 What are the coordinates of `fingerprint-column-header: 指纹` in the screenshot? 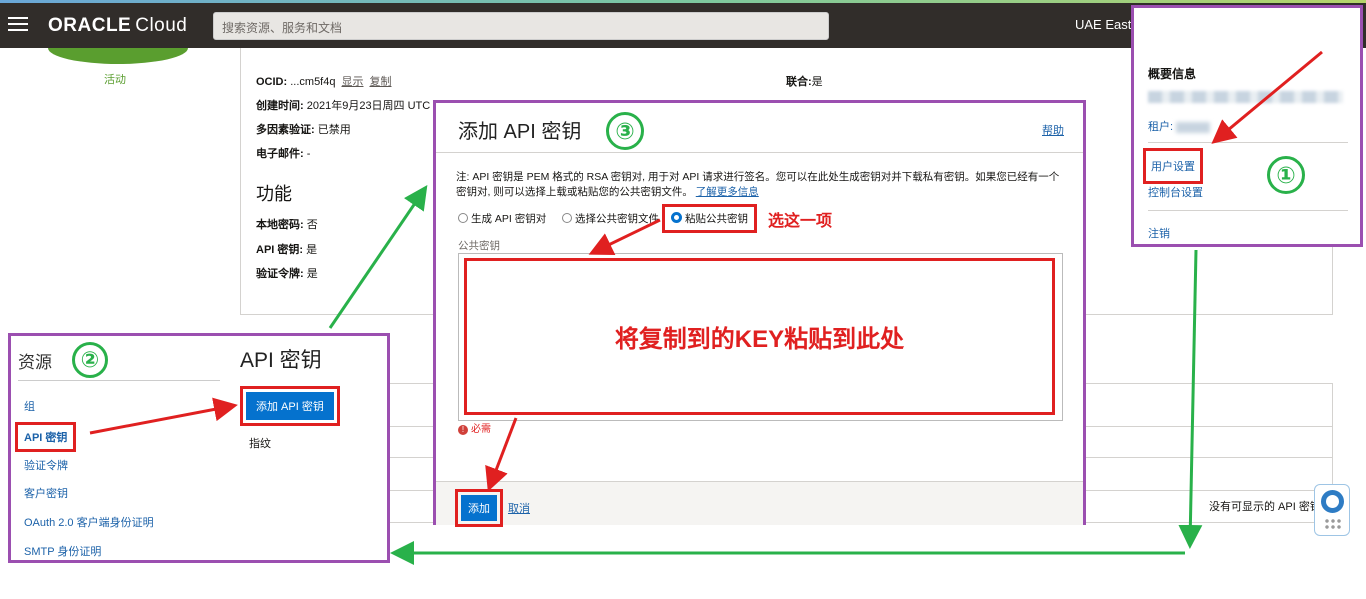 It's located at (260, 444).